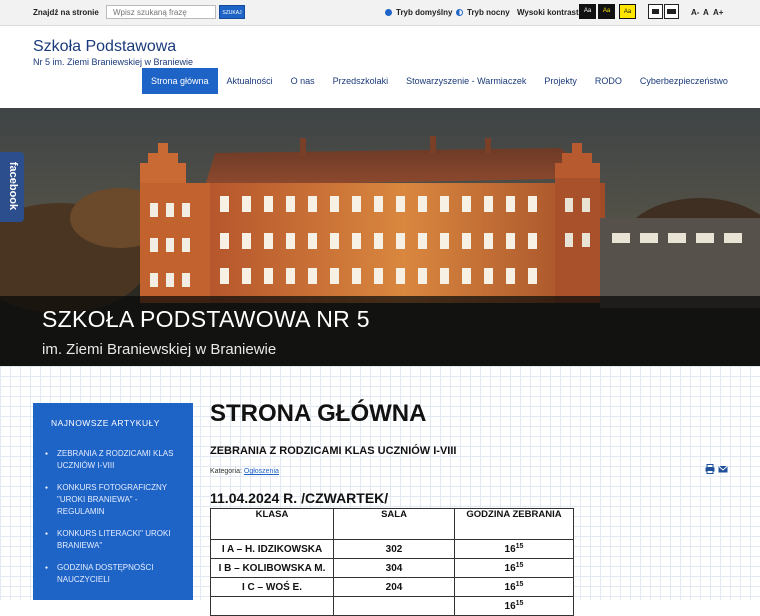  I want to click on layout-narrow-icon, so click(655, 11).